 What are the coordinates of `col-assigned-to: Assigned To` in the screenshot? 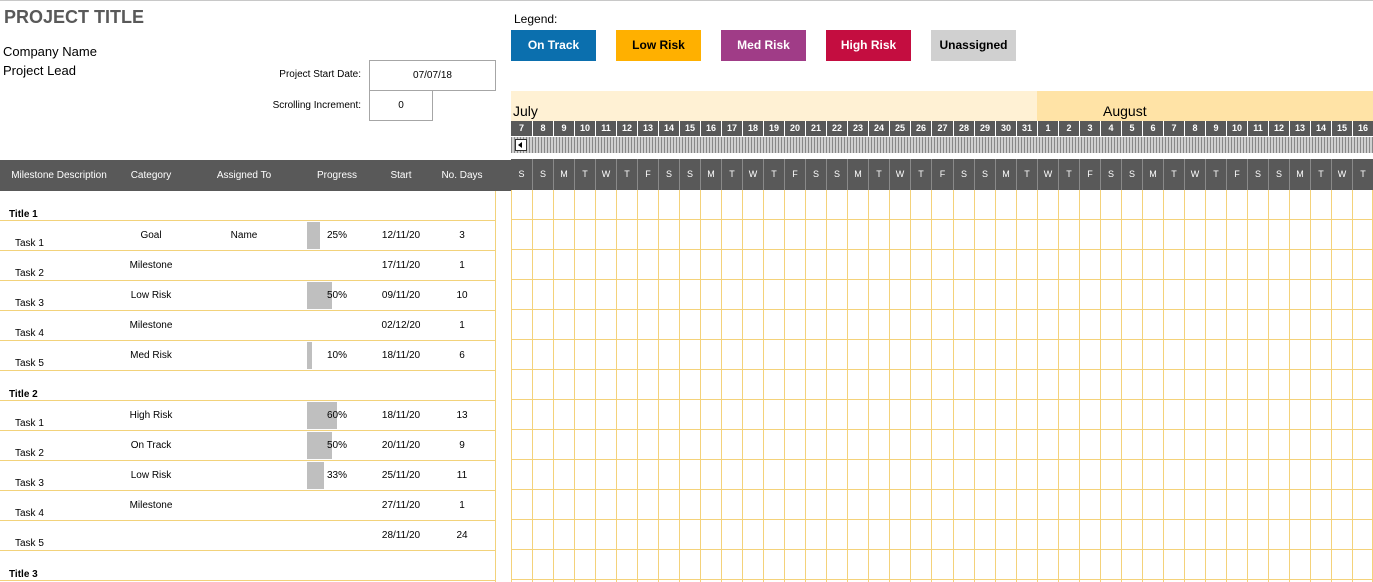 It's located at (244, 175).